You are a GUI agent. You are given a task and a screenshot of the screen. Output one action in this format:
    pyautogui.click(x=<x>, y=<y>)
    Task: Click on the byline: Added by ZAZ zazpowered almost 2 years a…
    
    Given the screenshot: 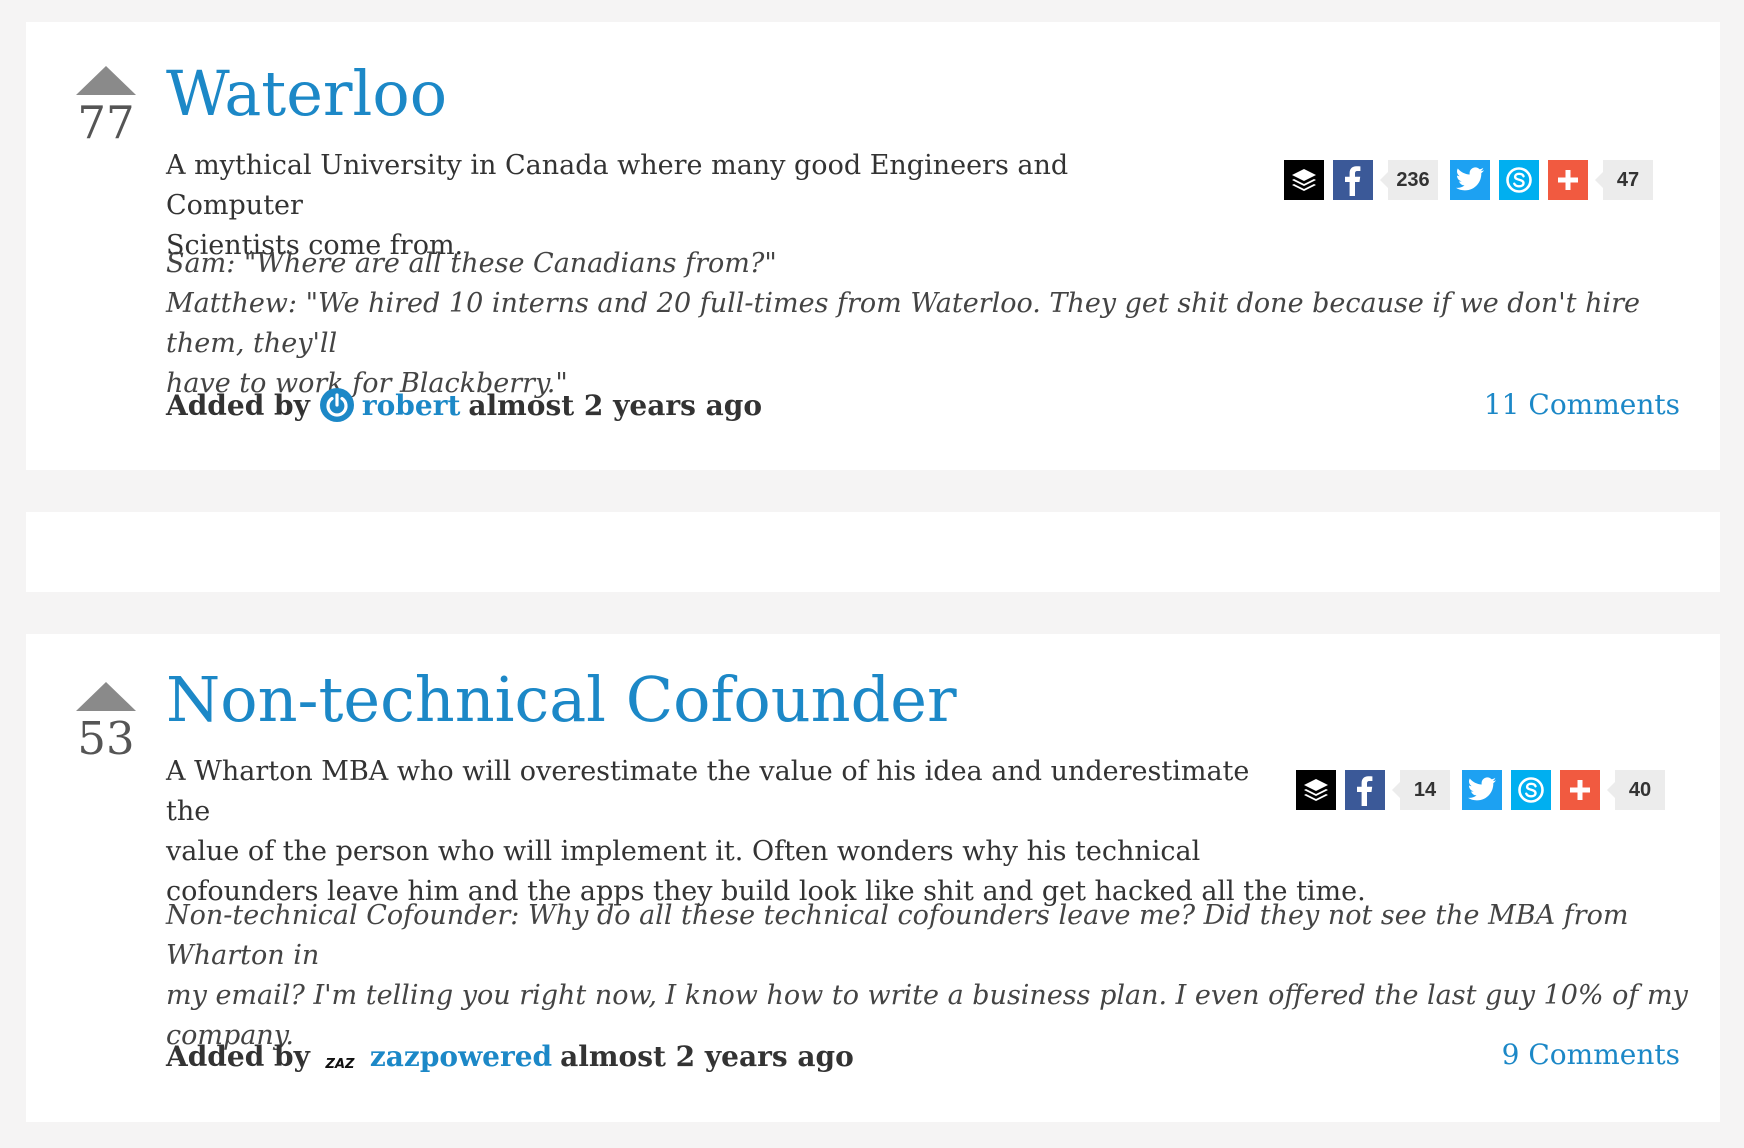 What is the action you would take?
    pyautogui.click(x=510, y=1056)
    